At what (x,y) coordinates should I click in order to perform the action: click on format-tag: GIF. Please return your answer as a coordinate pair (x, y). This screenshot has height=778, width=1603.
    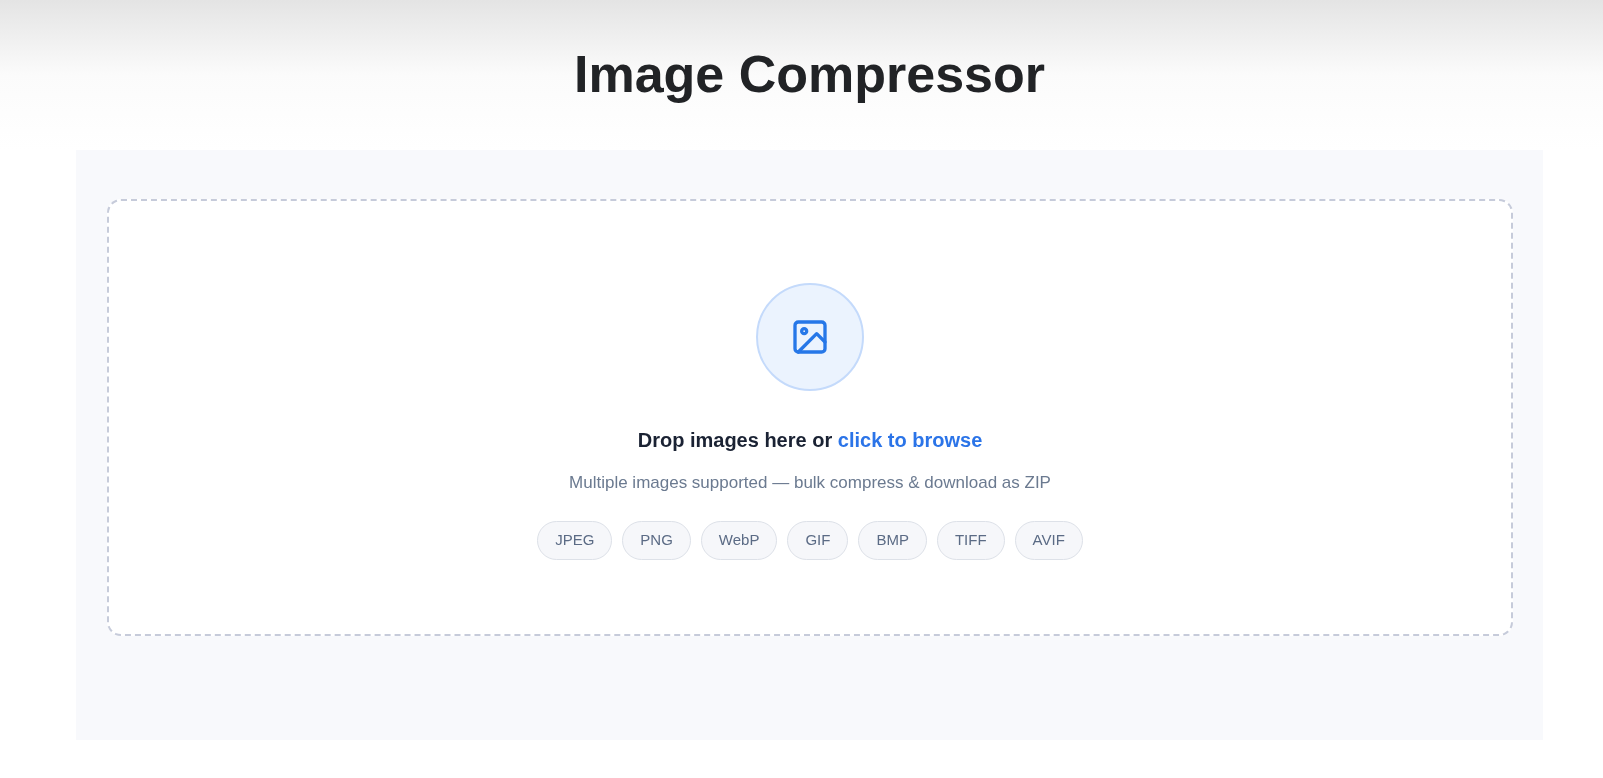
    Looking at the image, I should click on (818, 540).